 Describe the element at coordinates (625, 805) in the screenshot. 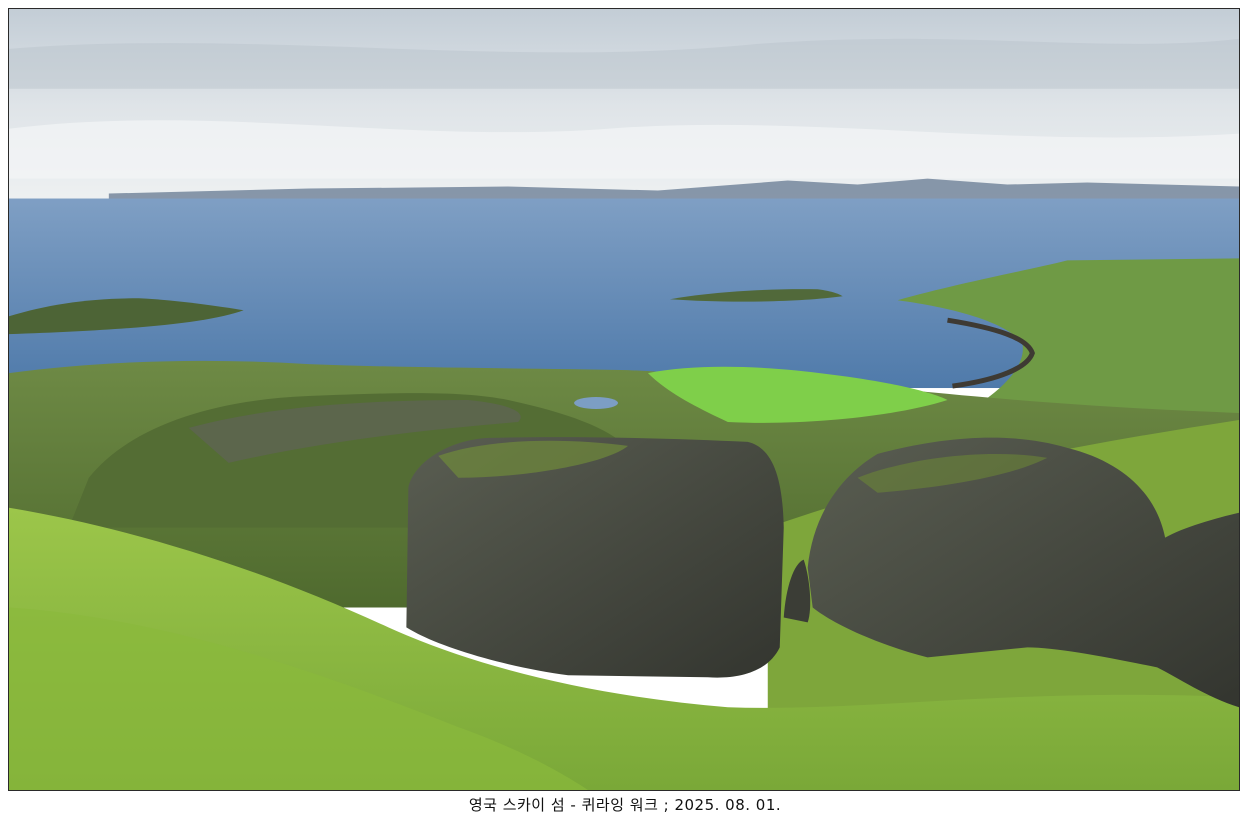

I see `photo-caption: 영국 스카이 섬 - 퀴라잉 워크 ; 2025. 08. 01.` at that location.